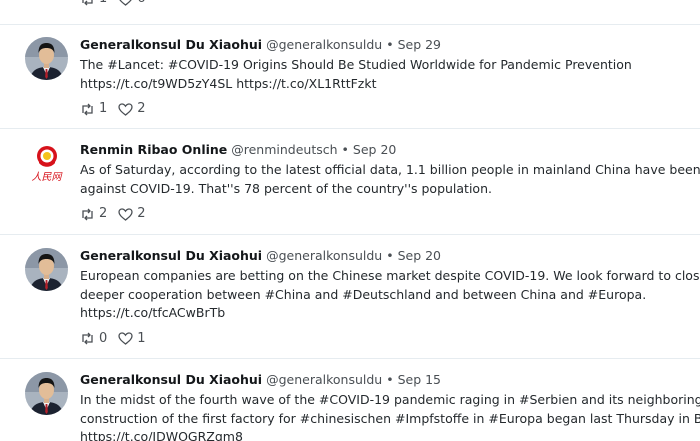  Describe the element at coordinates (48, 177) in the screenshot. I see `logo-text: 人民网` at that location.